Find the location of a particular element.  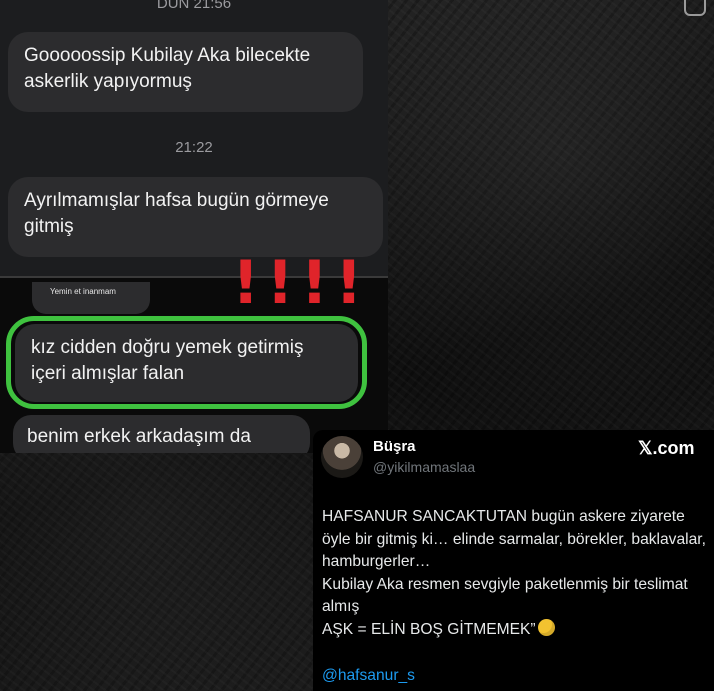

chat-timestamp: 21:22 is located at coordinates (194, 147).